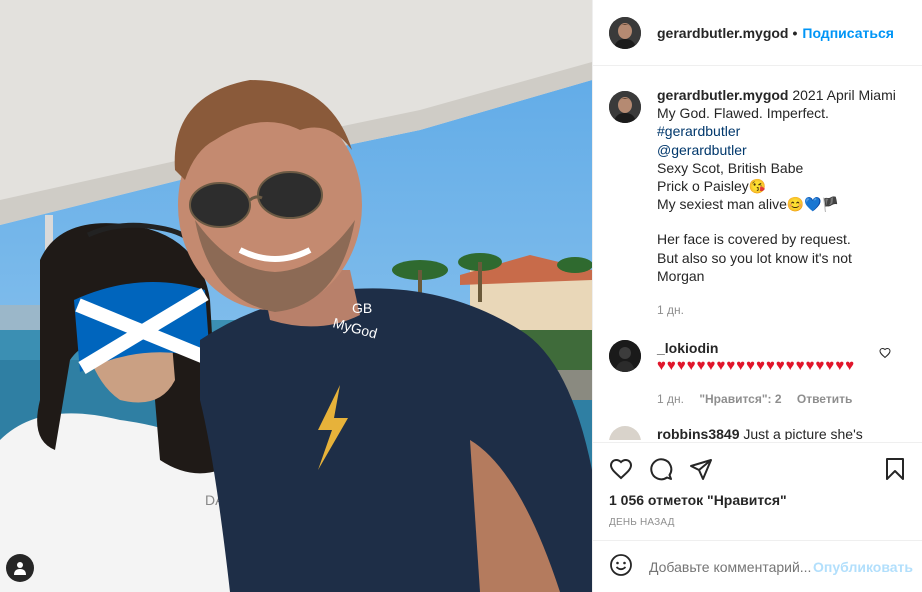 This screenshot has height=592, width=922. Describe the element at coordinates (848, 33) in the screenshot. I see `follow-button: Подписаться` at that location.